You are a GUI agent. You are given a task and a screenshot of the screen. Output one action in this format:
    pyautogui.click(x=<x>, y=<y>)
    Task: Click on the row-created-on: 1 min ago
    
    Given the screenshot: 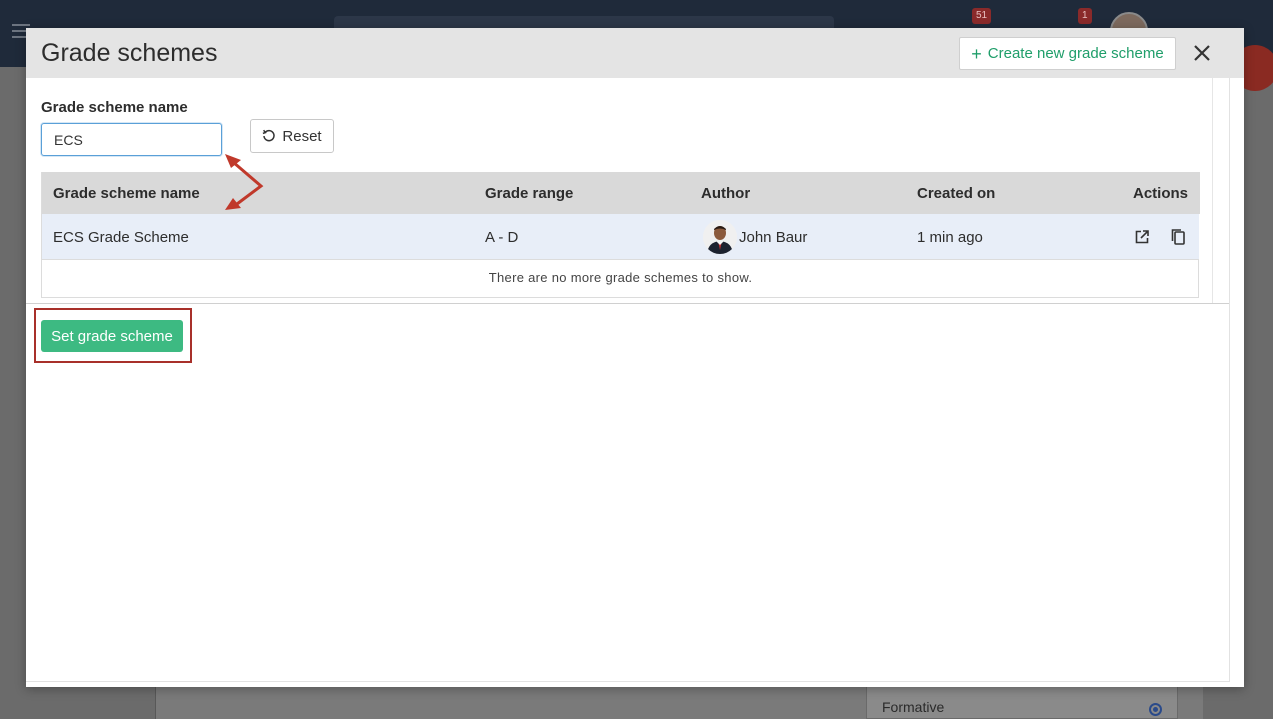 What is the action you would take?
    pyautogui.click(x=950, y=237)
    